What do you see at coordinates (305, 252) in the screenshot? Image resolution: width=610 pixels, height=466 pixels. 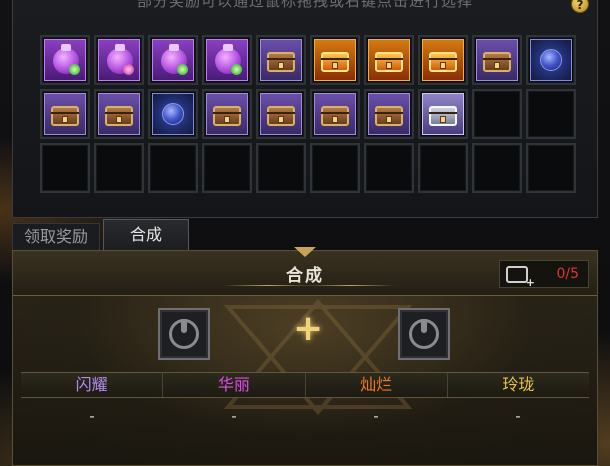 I see `header-notch-ornament` at bounding box center [305, 252].